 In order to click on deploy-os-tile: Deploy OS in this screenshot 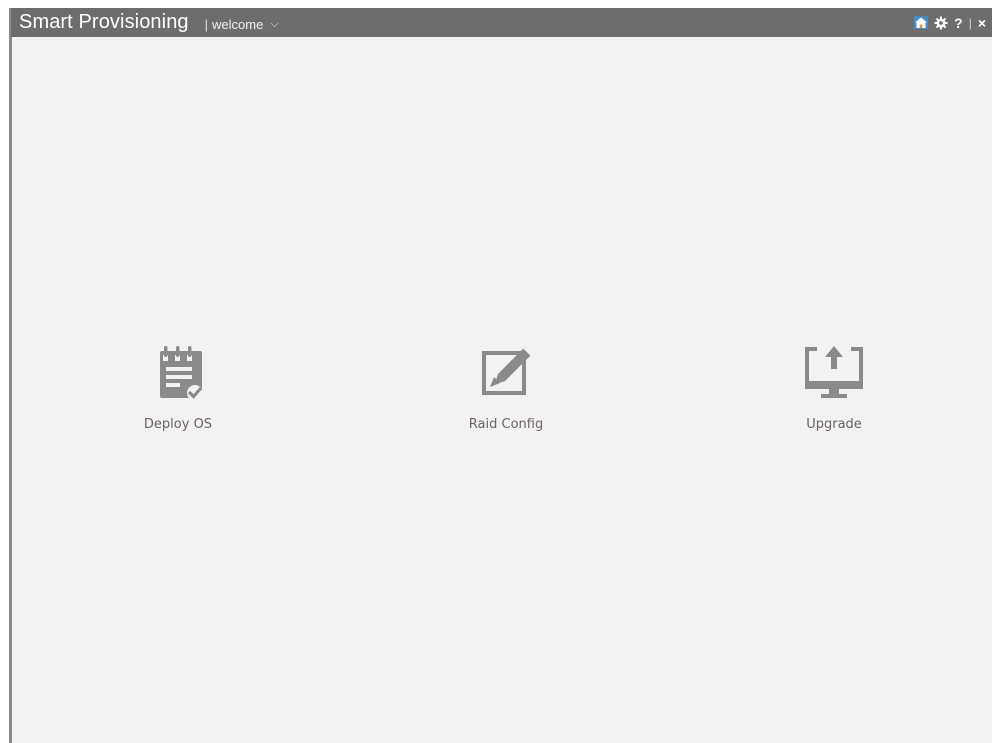, I will do `click(178, 393)`.